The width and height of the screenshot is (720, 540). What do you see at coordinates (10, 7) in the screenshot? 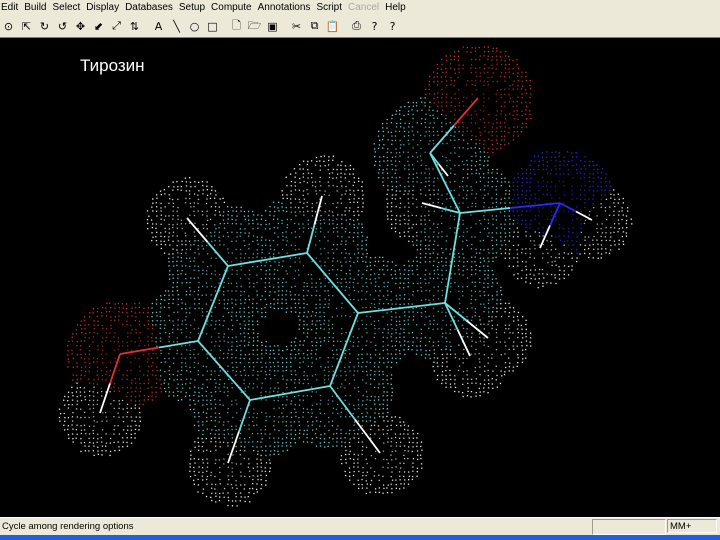
I see `menu-edit: Edit` at bounding box center [10, 7].